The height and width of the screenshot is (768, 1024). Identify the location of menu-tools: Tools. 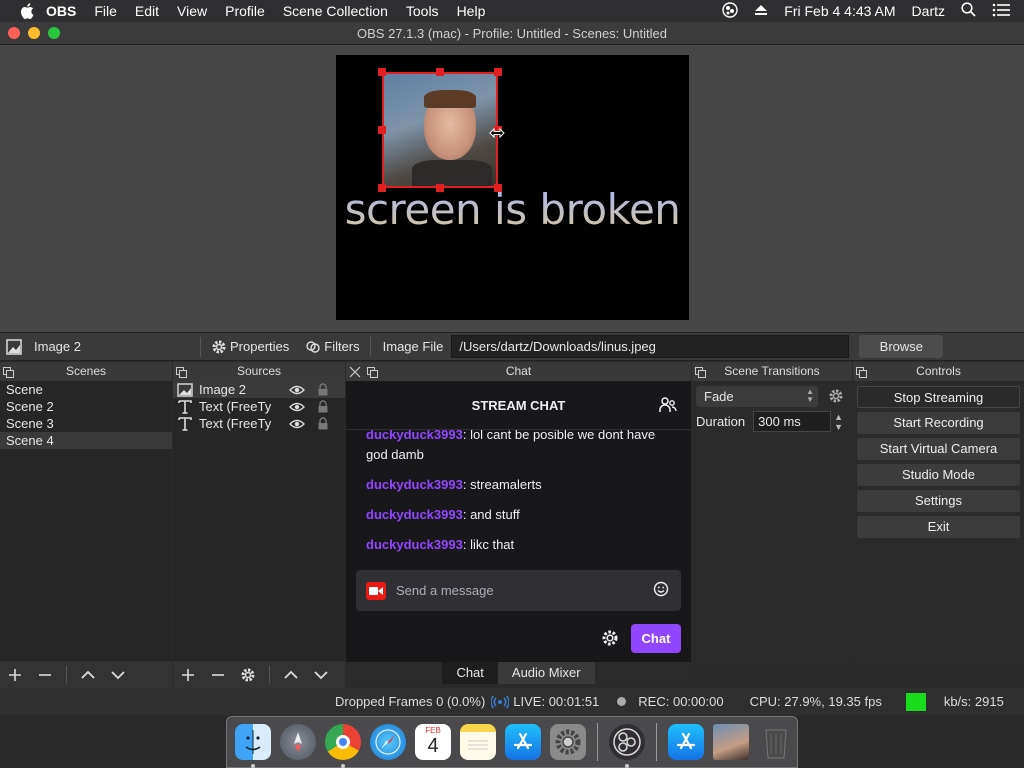
(422, 11).